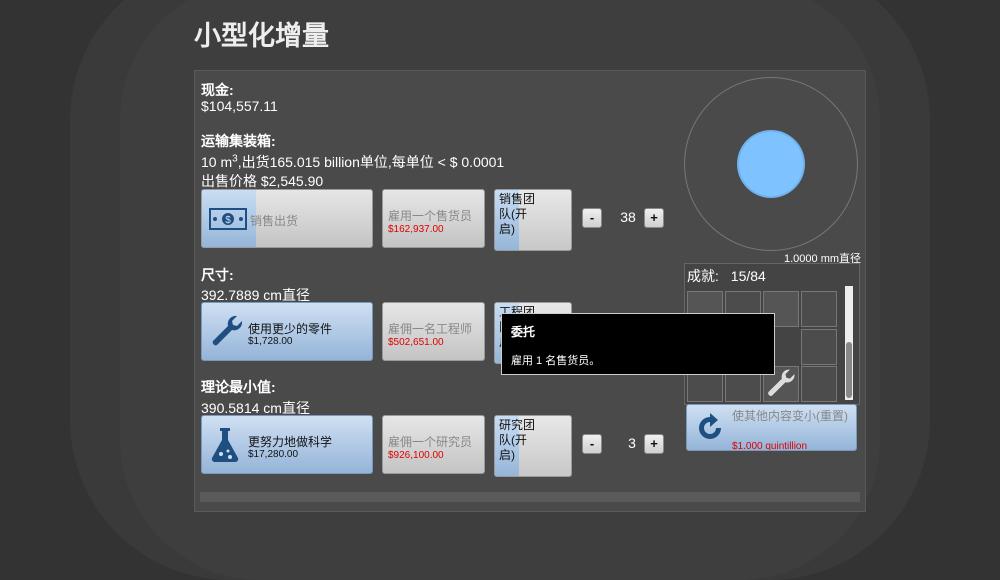 The image size is (1000, 580). I want to click on hire-engineer-label: 雇佣一名工程师, so click(430, 329).